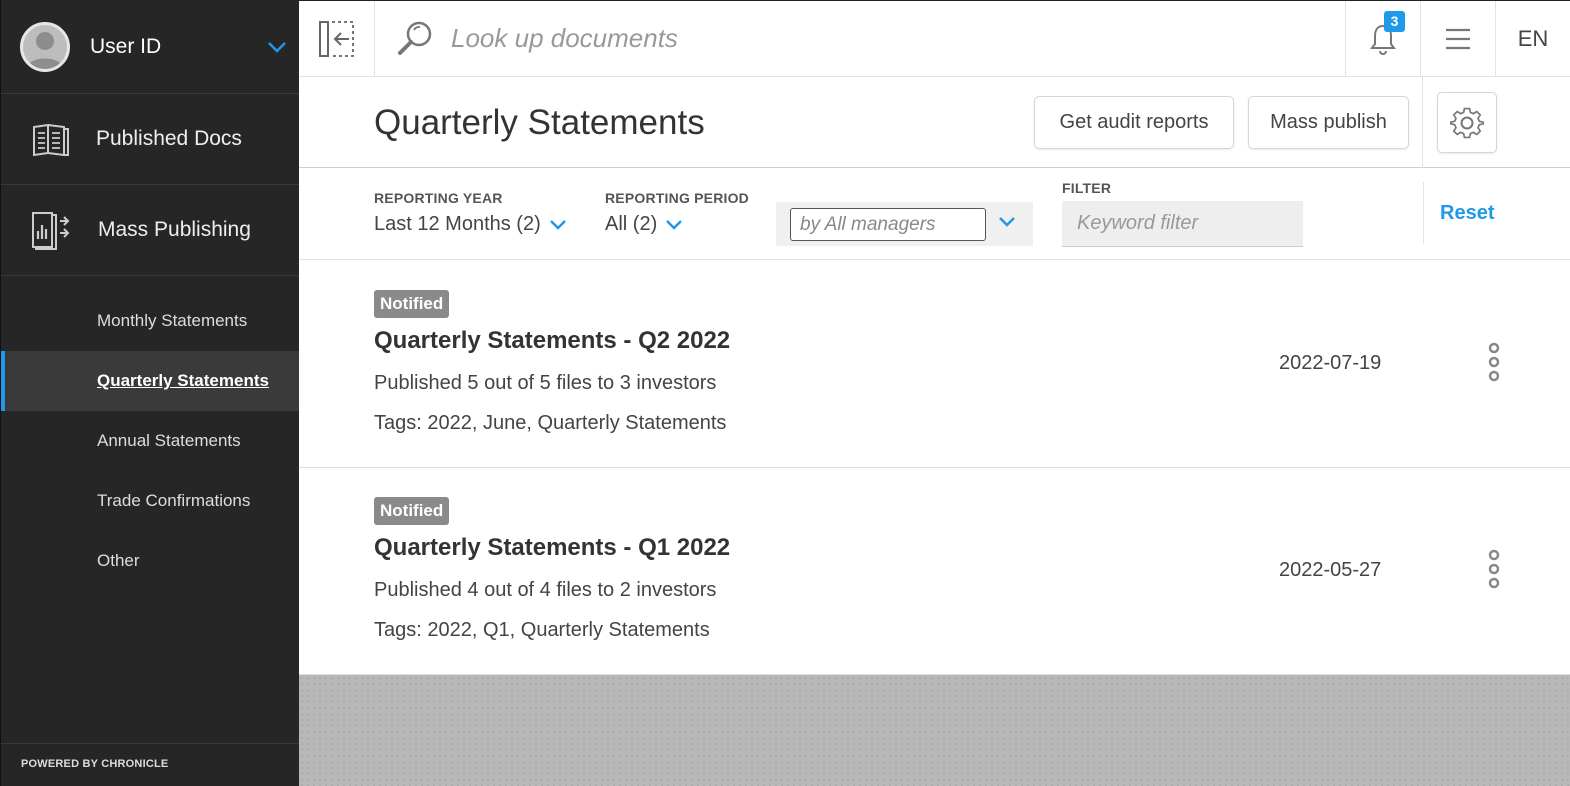 This screenshot has width=1570, height=786. What do you see at coordinates (150, 764) in the screenshot?
I see `powered-by-footer: POWERED BY CHRONICLE` at bounding box center [150, 764].